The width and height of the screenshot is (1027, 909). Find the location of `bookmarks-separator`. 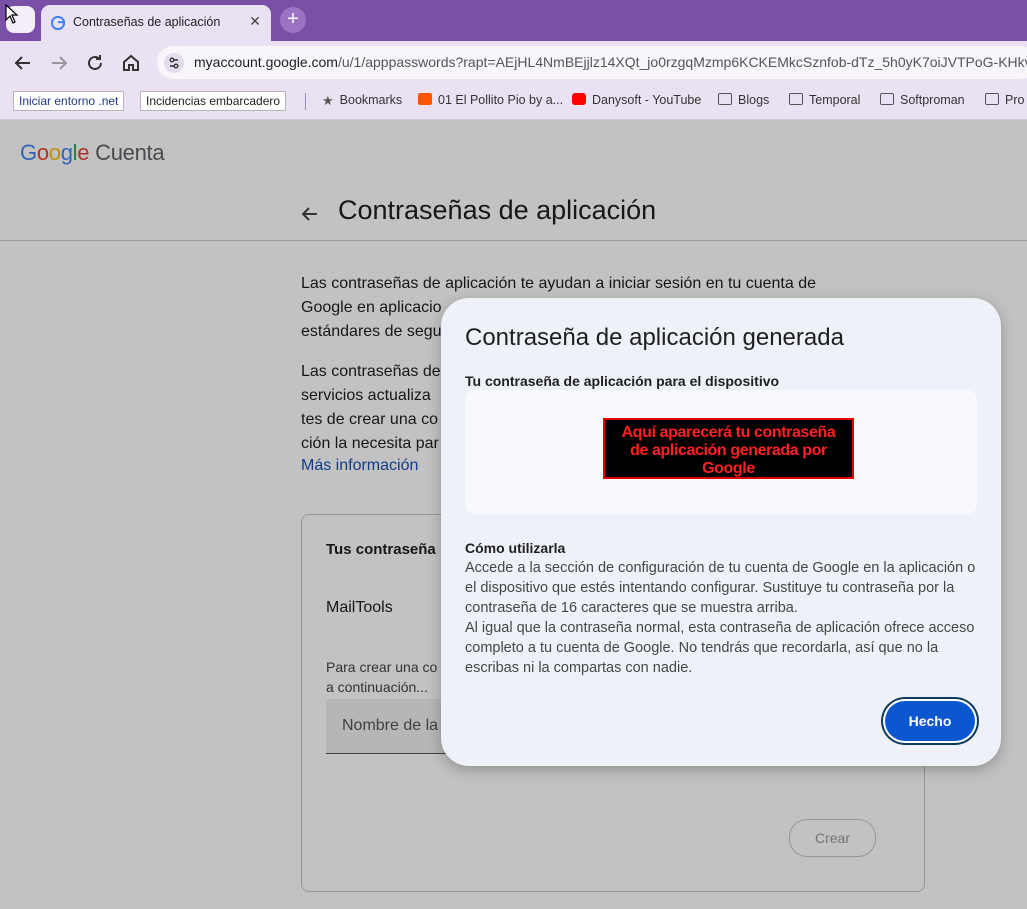

bookmarks-separator is located at coordinates (305, 101).